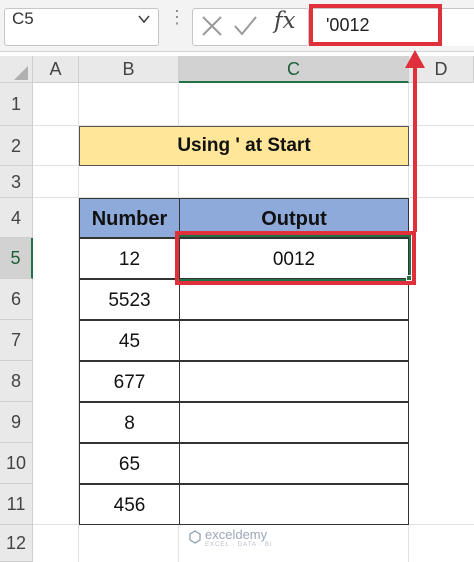 The width and height of the screenshot is (474, 562). Describe the element at coordinates (244, 146) in the screenshot. I see `title-cell: Using ' at Start` at that location.